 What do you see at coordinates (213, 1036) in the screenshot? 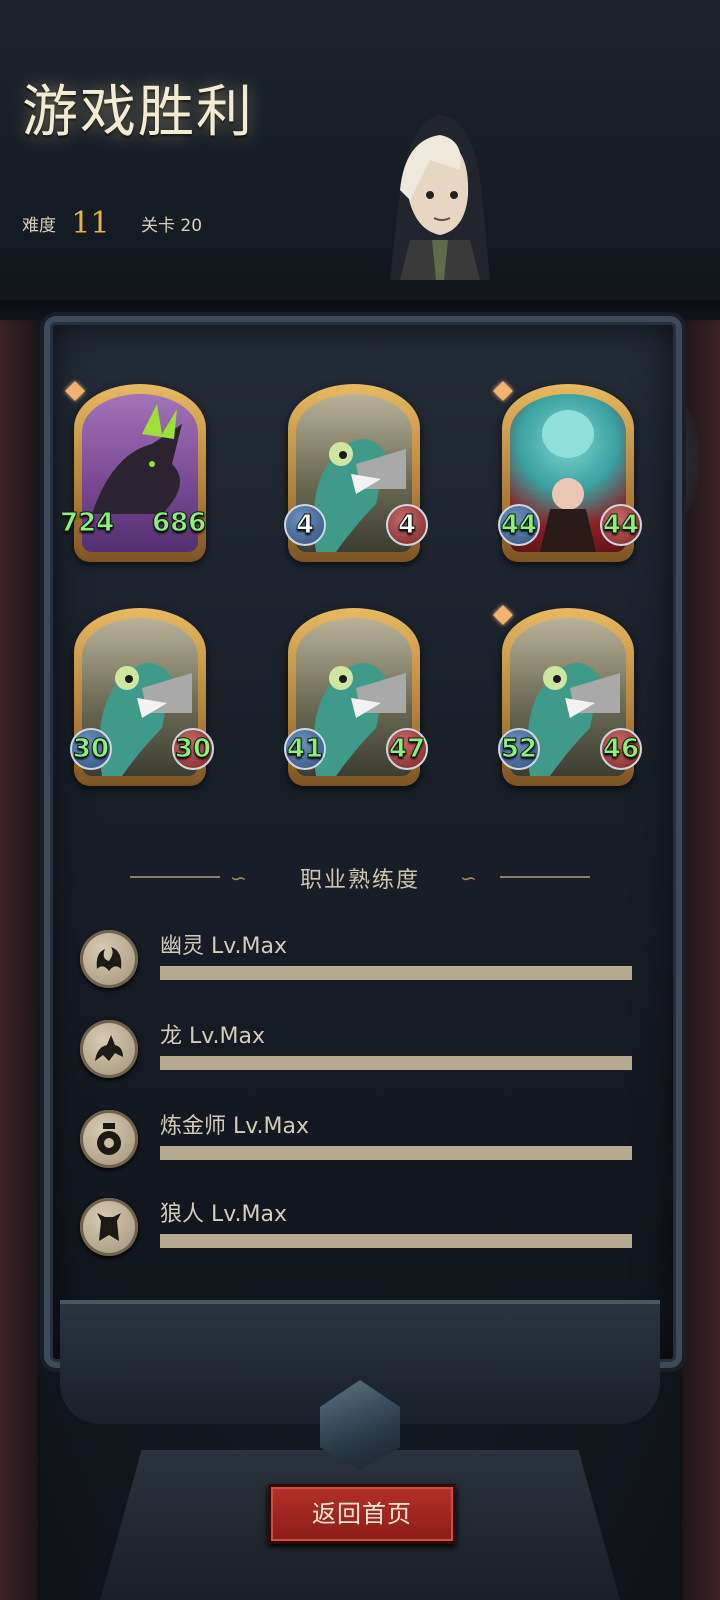
I see `mastery-label-dragon: 龙 Lv.Max` at bounding box center [213, 1036].